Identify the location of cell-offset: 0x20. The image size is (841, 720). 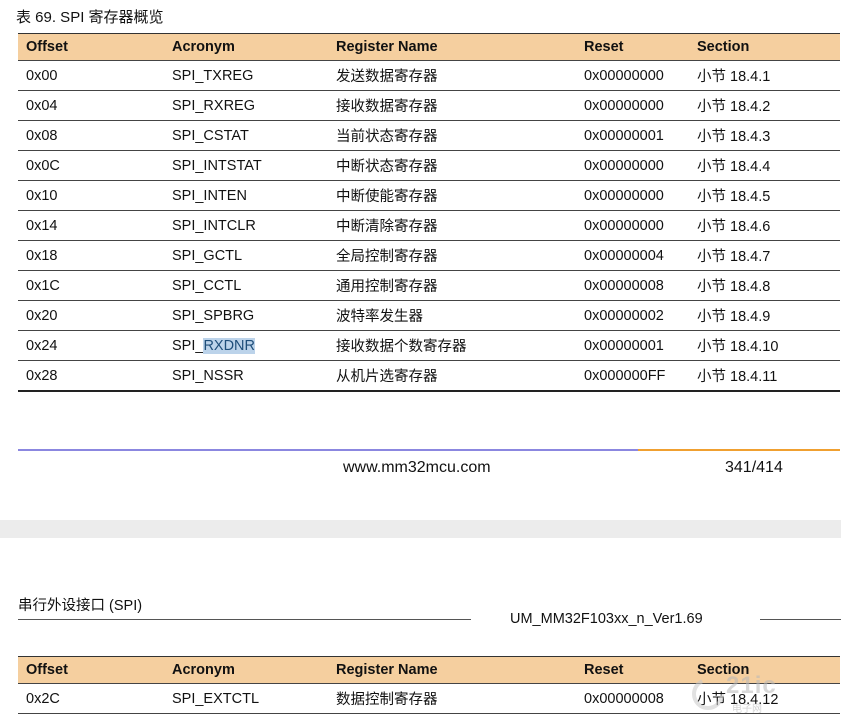
(91, 315).